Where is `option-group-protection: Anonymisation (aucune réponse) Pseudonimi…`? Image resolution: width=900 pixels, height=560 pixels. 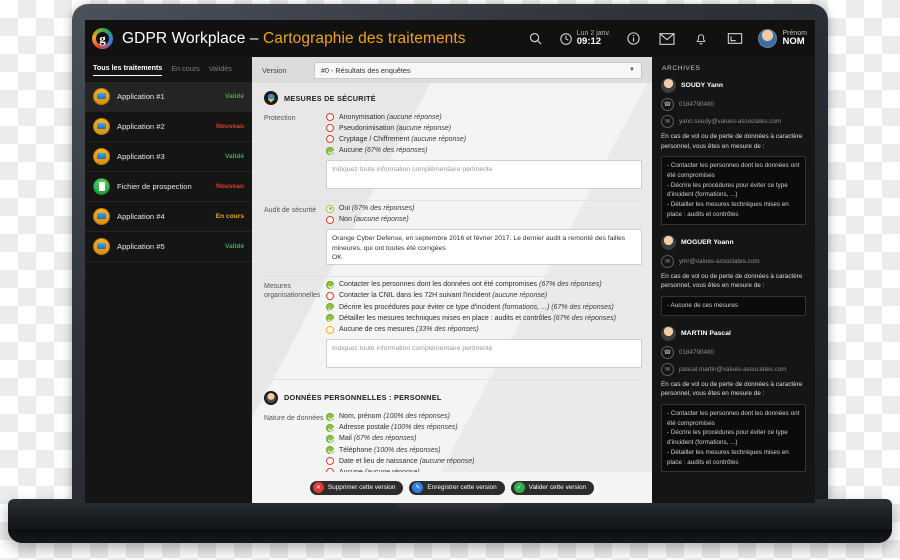 option-group-protection: Anonymisation (aucune réponse) Pseudonimi… is located at coordinates (484, 134).